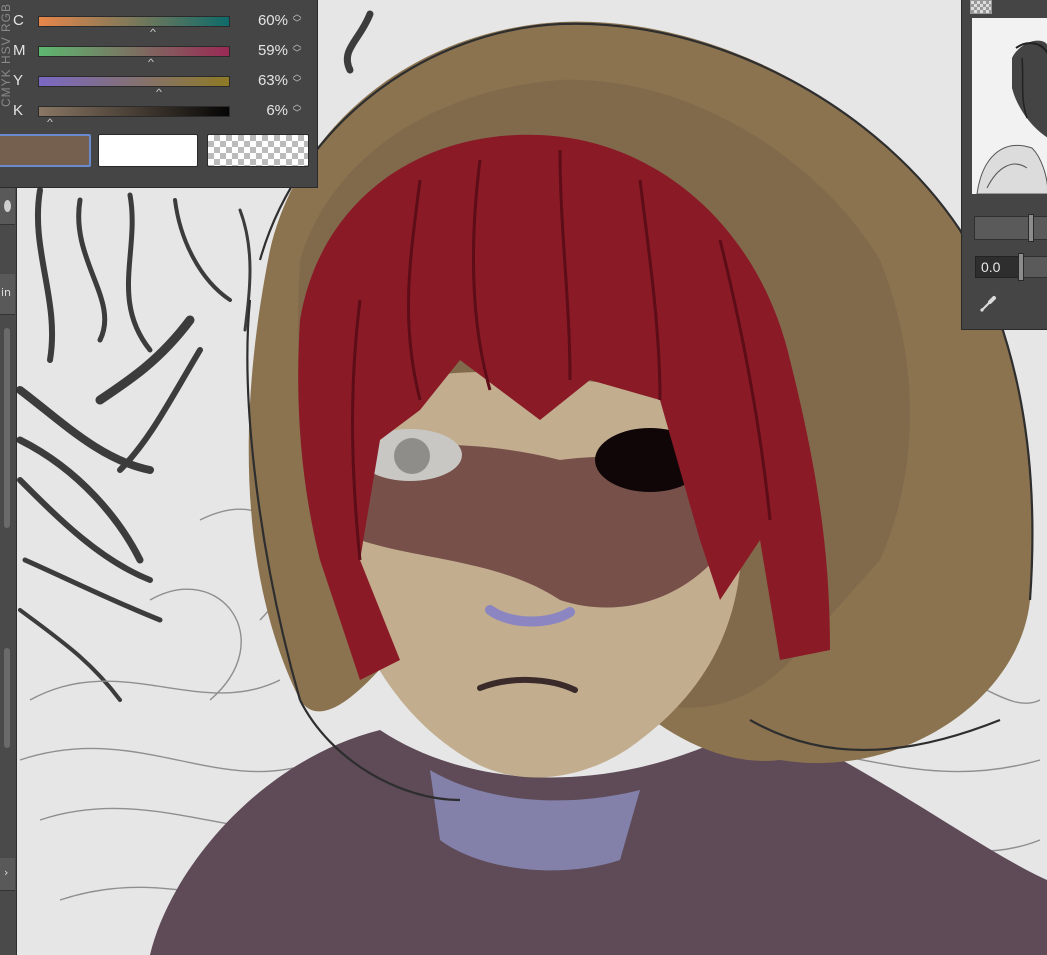 The width and height of the screenshot is (1047, 955). I want to click on zoom-slider, so click(1010, 228).